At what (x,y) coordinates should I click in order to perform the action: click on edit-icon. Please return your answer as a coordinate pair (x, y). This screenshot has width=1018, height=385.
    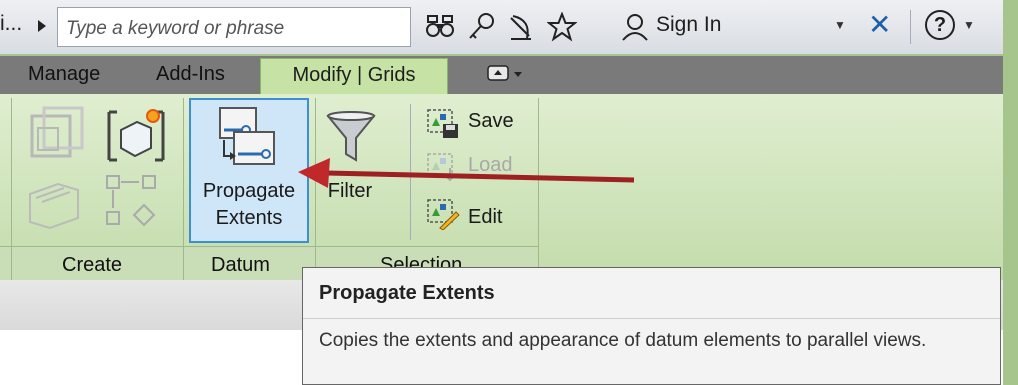
    Looking at the image, I should click on (443, 214).